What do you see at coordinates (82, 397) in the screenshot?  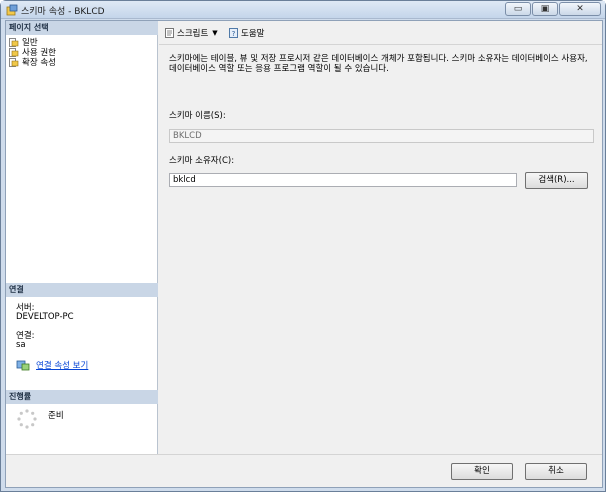 I see `progress-header: 진행률` at bounding box center [82, 397].